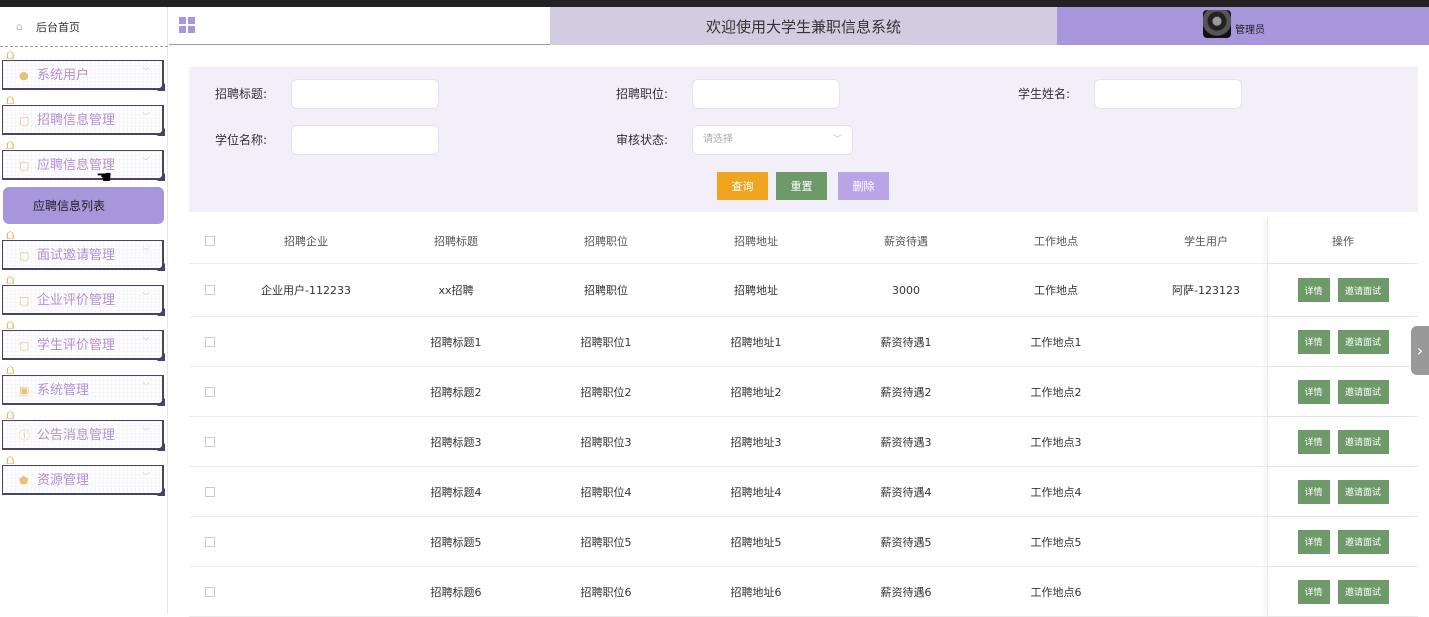  I want to click on table-row: 招聘标题2 招聘职位2 招聘地址2 薪资待遇2 工作地点2 详情 邀请面试, so click(803, 392).